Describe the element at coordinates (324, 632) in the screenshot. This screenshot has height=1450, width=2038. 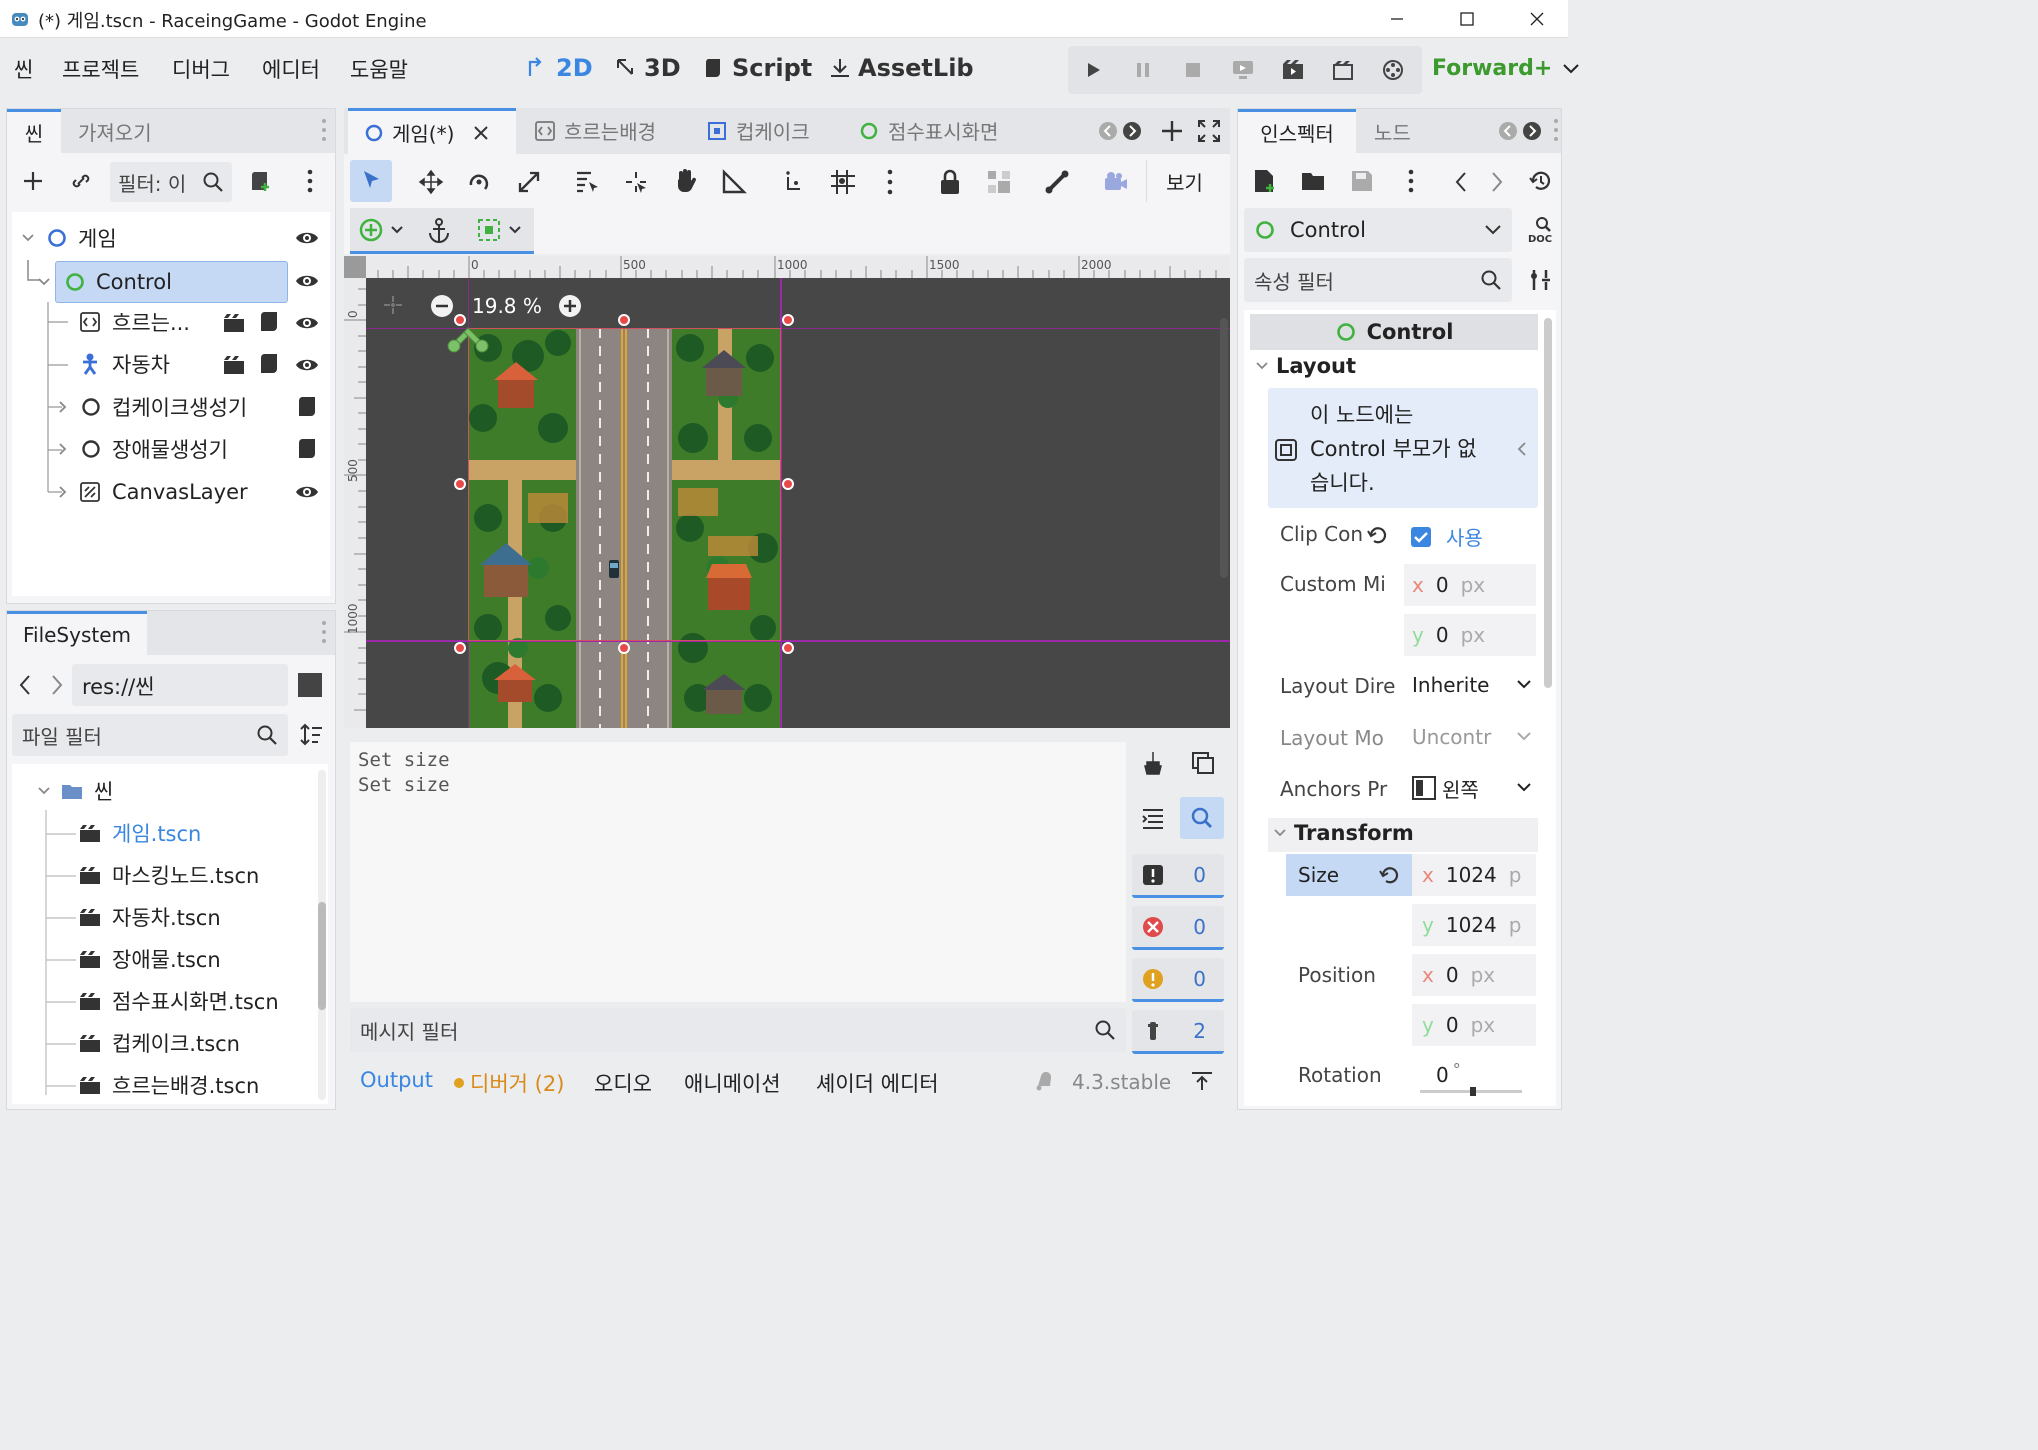
I see `dock-menu-icon` at that location.